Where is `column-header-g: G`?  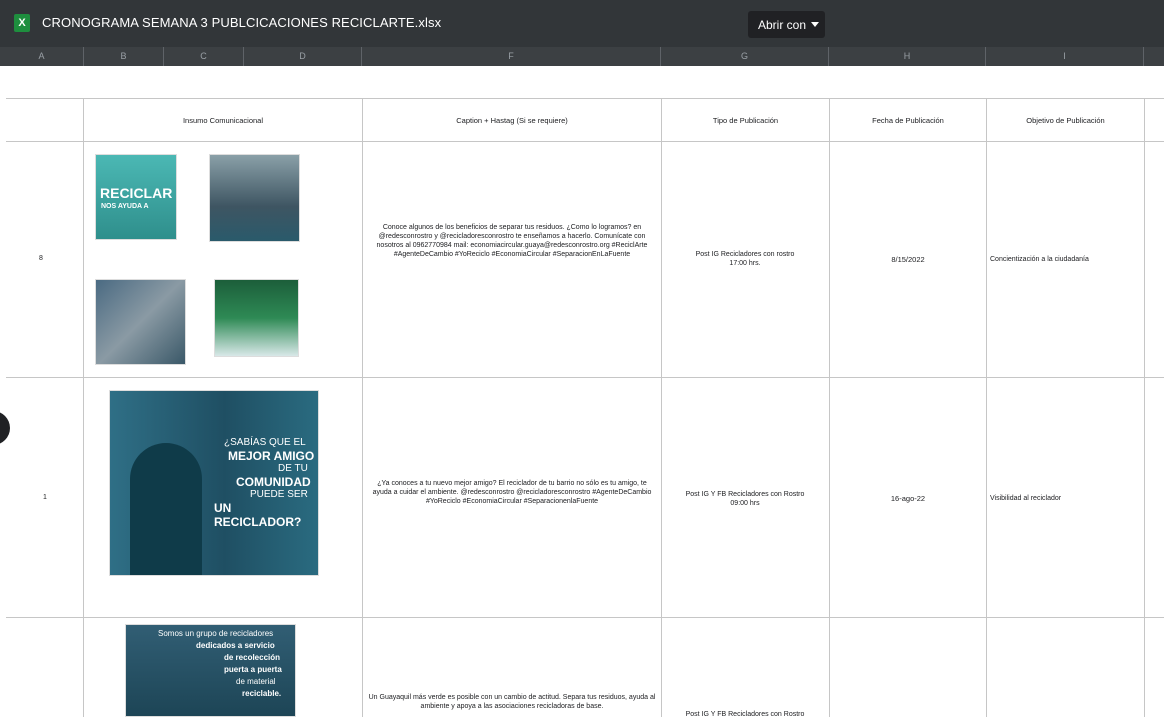
column-header-g: G is located at coordinates (745, 56).